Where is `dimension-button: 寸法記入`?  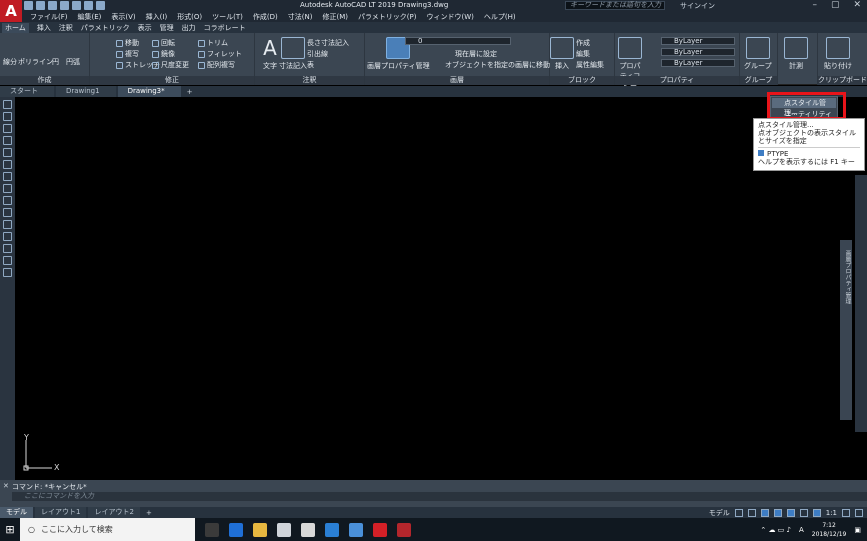 dimension-button: 寸法記入 is located at coordinates (293, 54).